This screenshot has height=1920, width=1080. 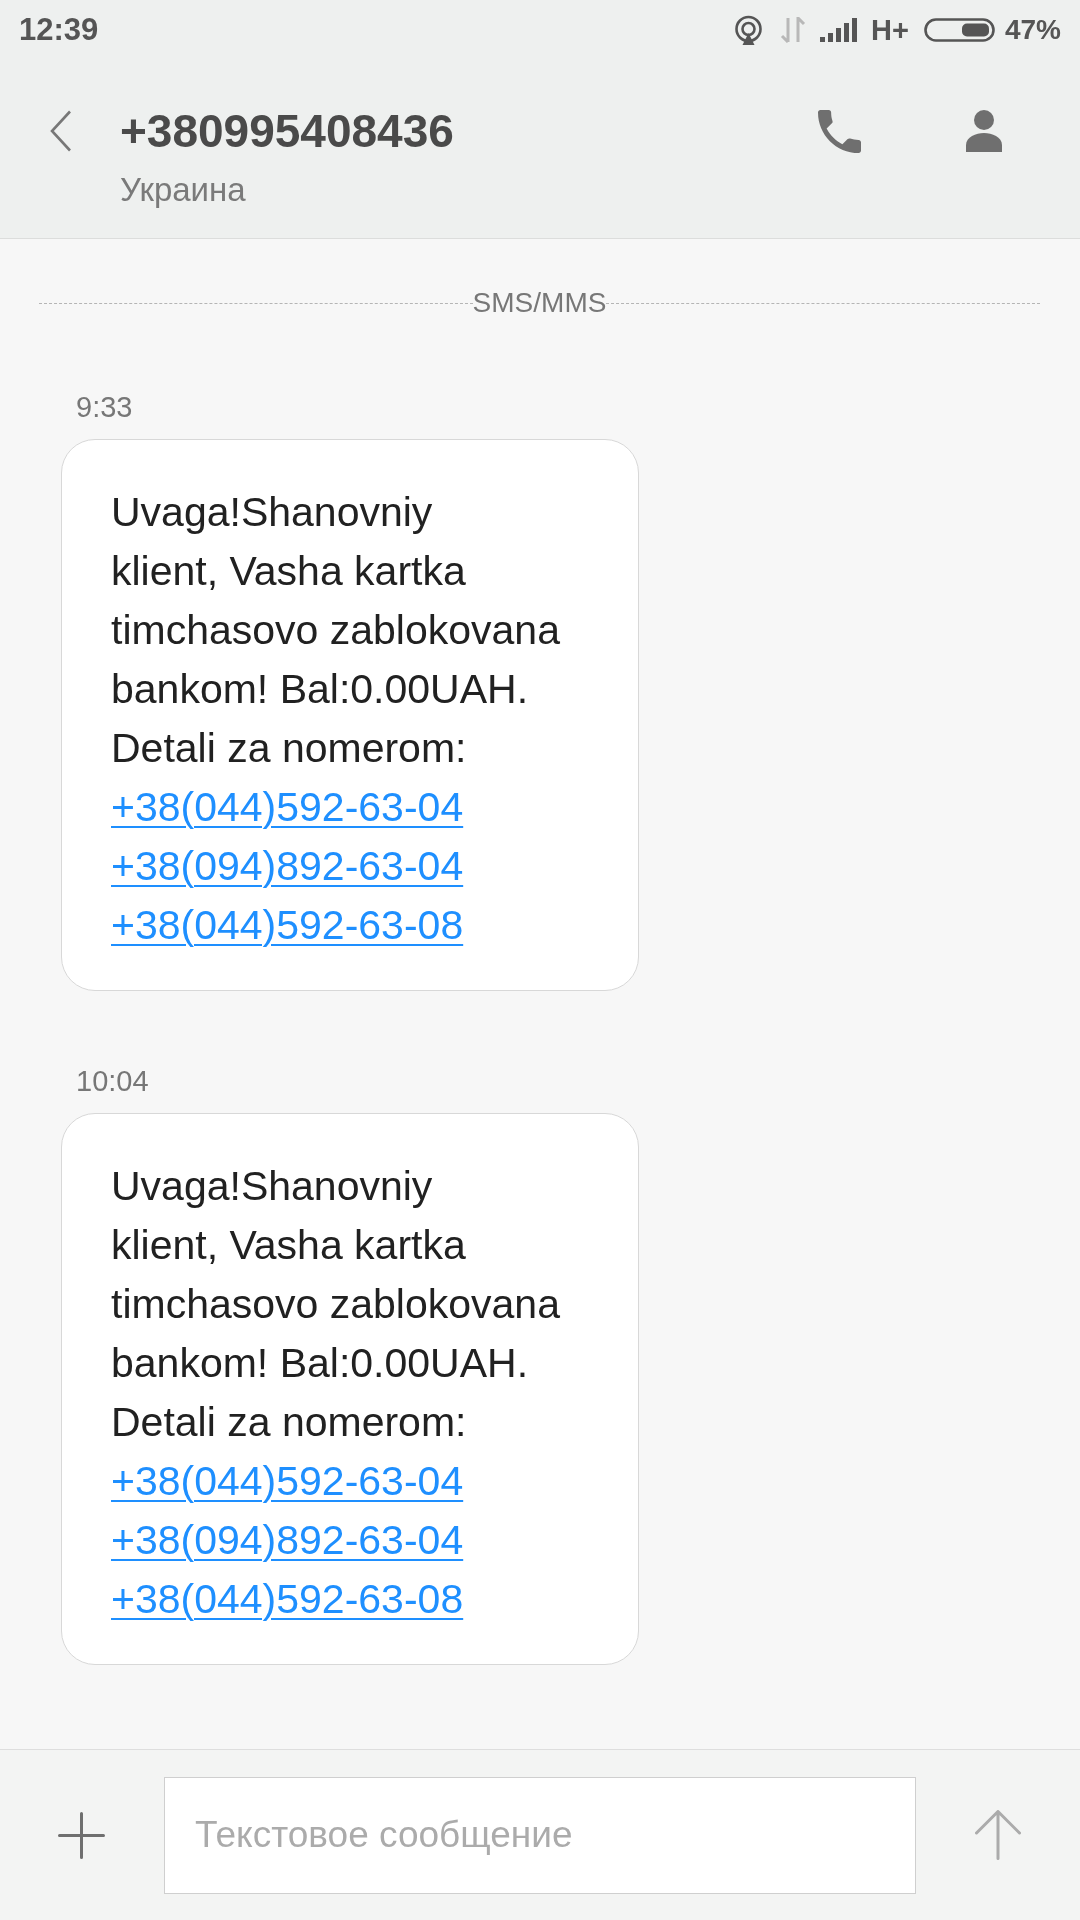 I want to click on message-time: 9:33, so click(x=104, y=407).